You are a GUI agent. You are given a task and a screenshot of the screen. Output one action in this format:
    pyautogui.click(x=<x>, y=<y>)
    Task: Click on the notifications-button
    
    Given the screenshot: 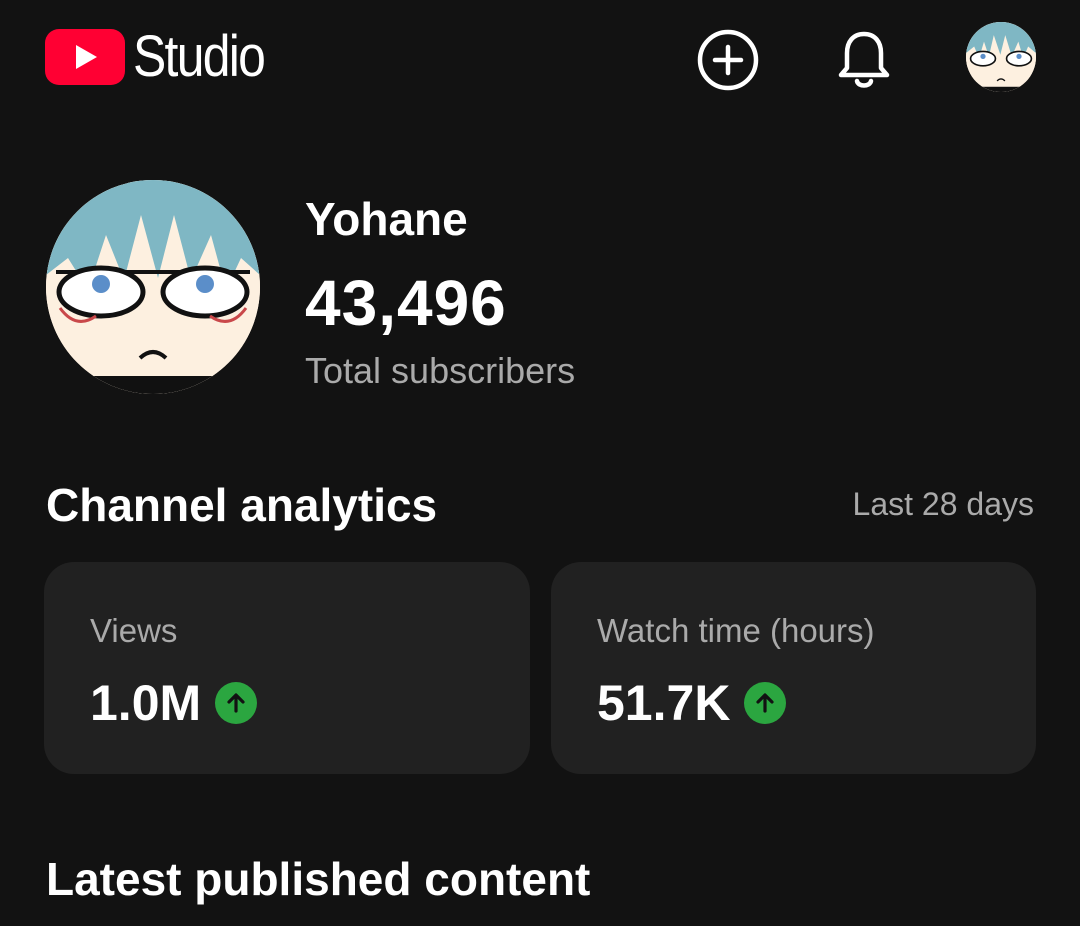 What is the action you would take?
    pyautogui.click(x=864, y=60)
    